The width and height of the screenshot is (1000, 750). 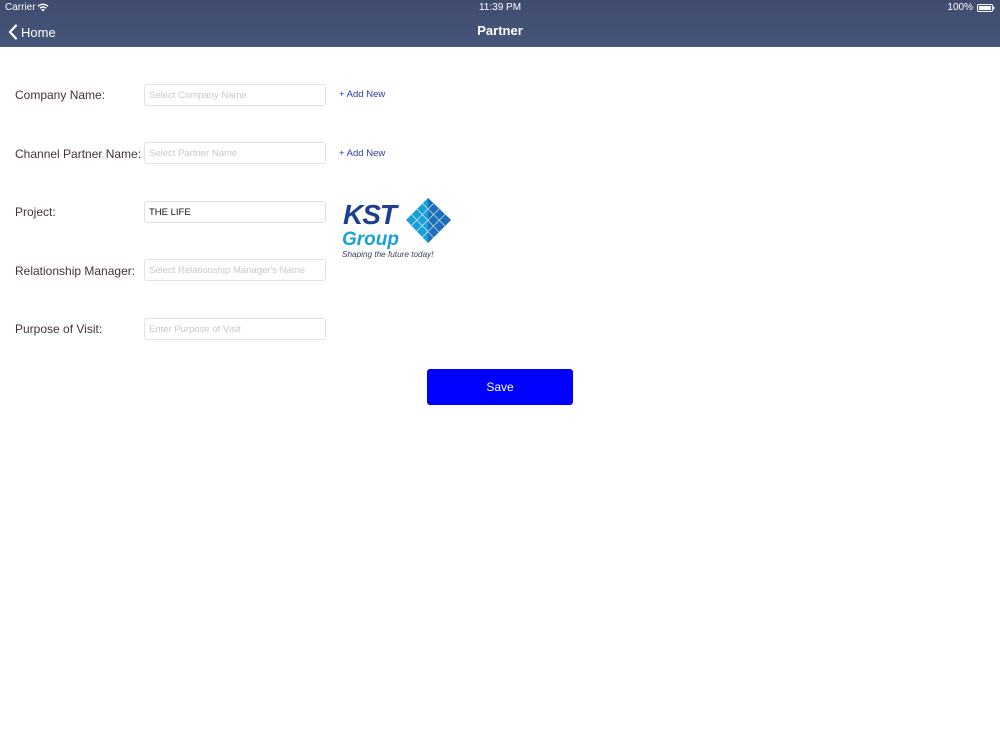 I want to click on channel-partner-name-label: Channel Partner Name:, so click(x=78, y=154).